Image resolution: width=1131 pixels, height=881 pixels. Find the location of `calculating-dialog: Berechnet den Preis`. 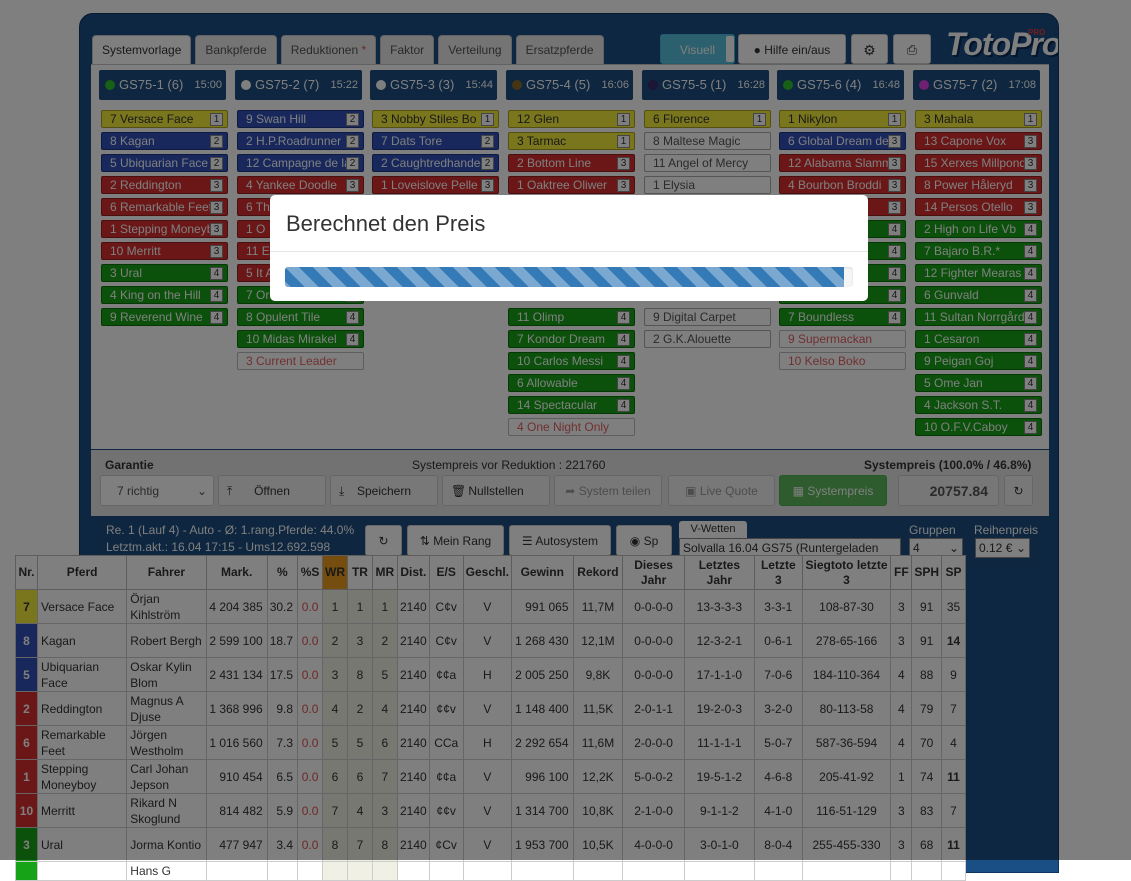

calculating-dialog: Berechnet den Preis is located at coordinates (569, 248).